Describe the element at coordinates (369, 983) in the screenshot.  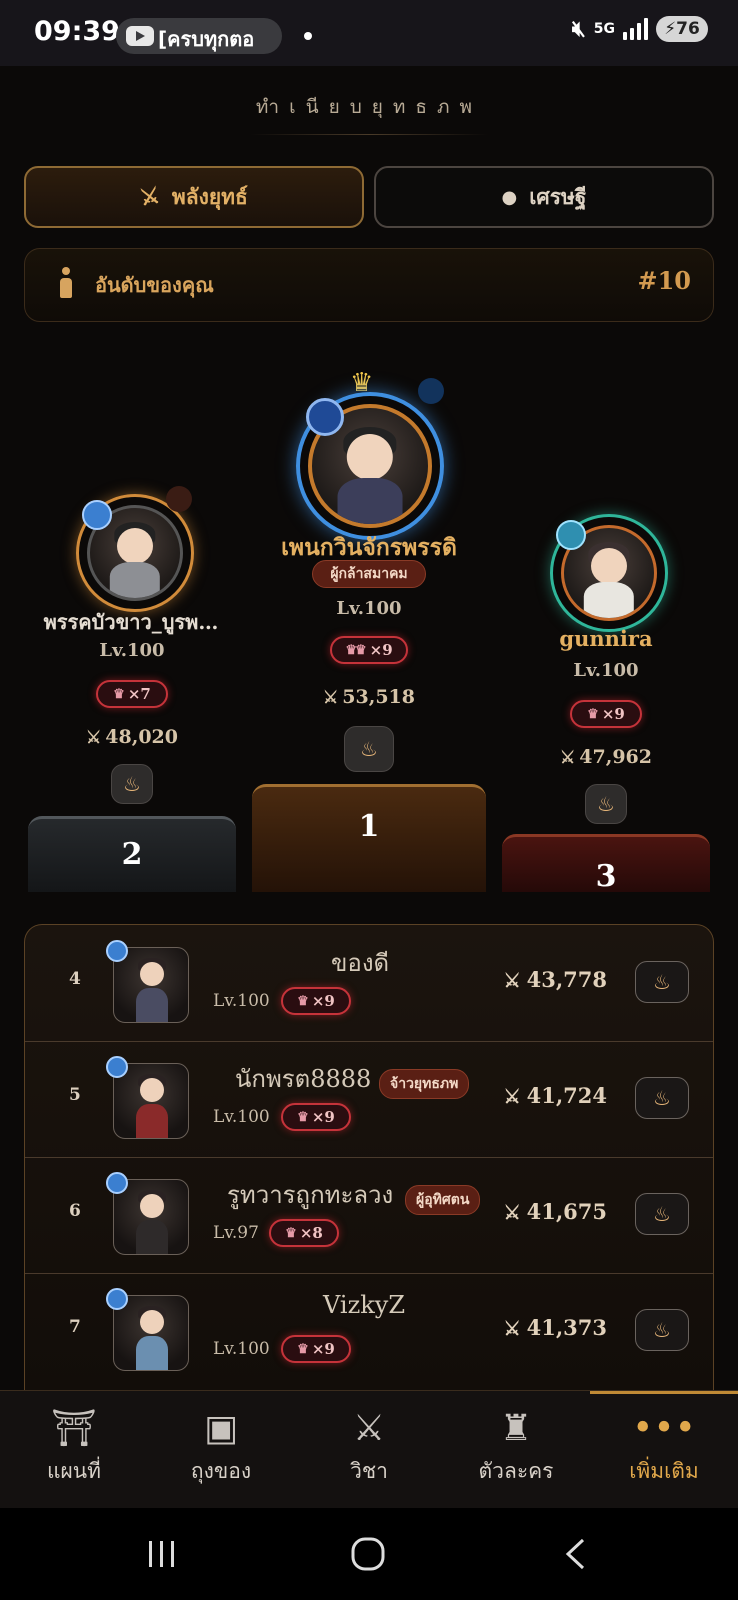
I see `list-item: 4 ของดี Lv.100 ♛ ×9 ⚔ 43,778 ♨` at that location.